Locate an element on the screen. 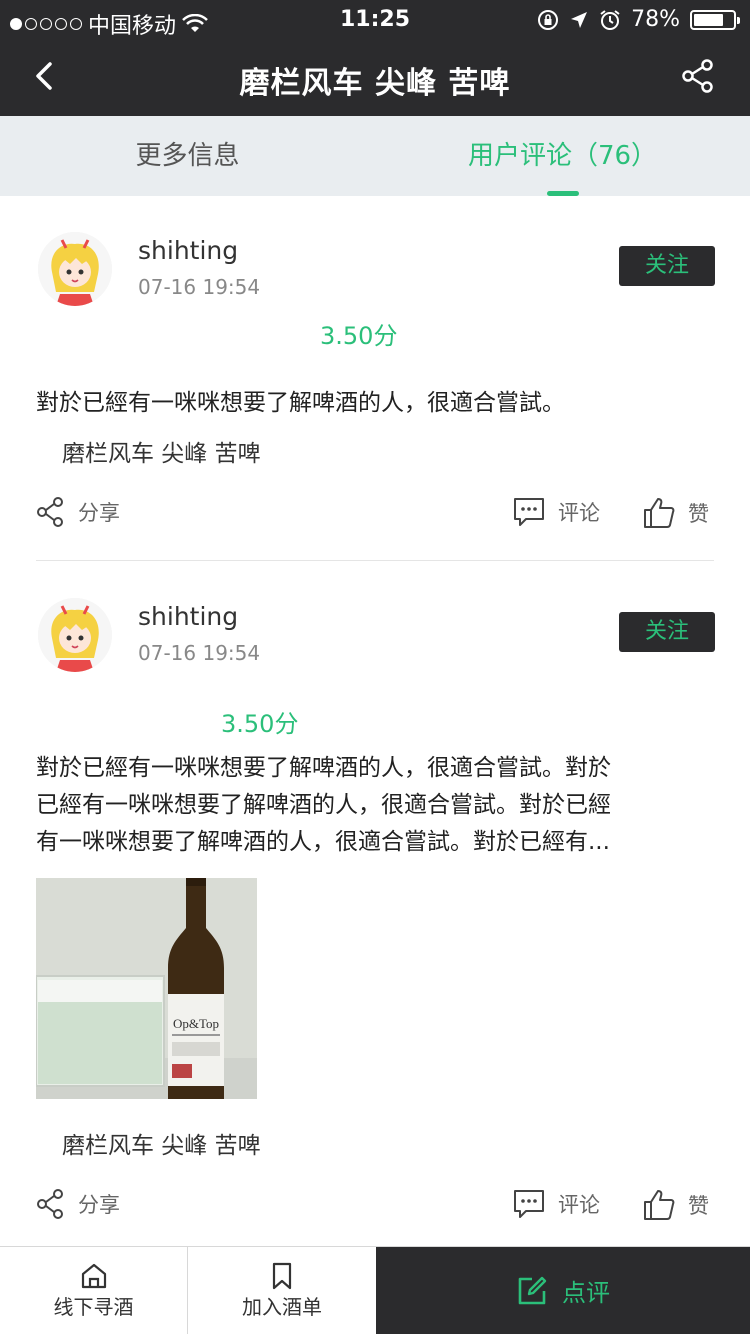 The image size is (750, 1334). review-text-line: 對於已經有一咪咪想要了解啤酒的人，很適合嘗試。對於 is located at coordinates (323, 768).